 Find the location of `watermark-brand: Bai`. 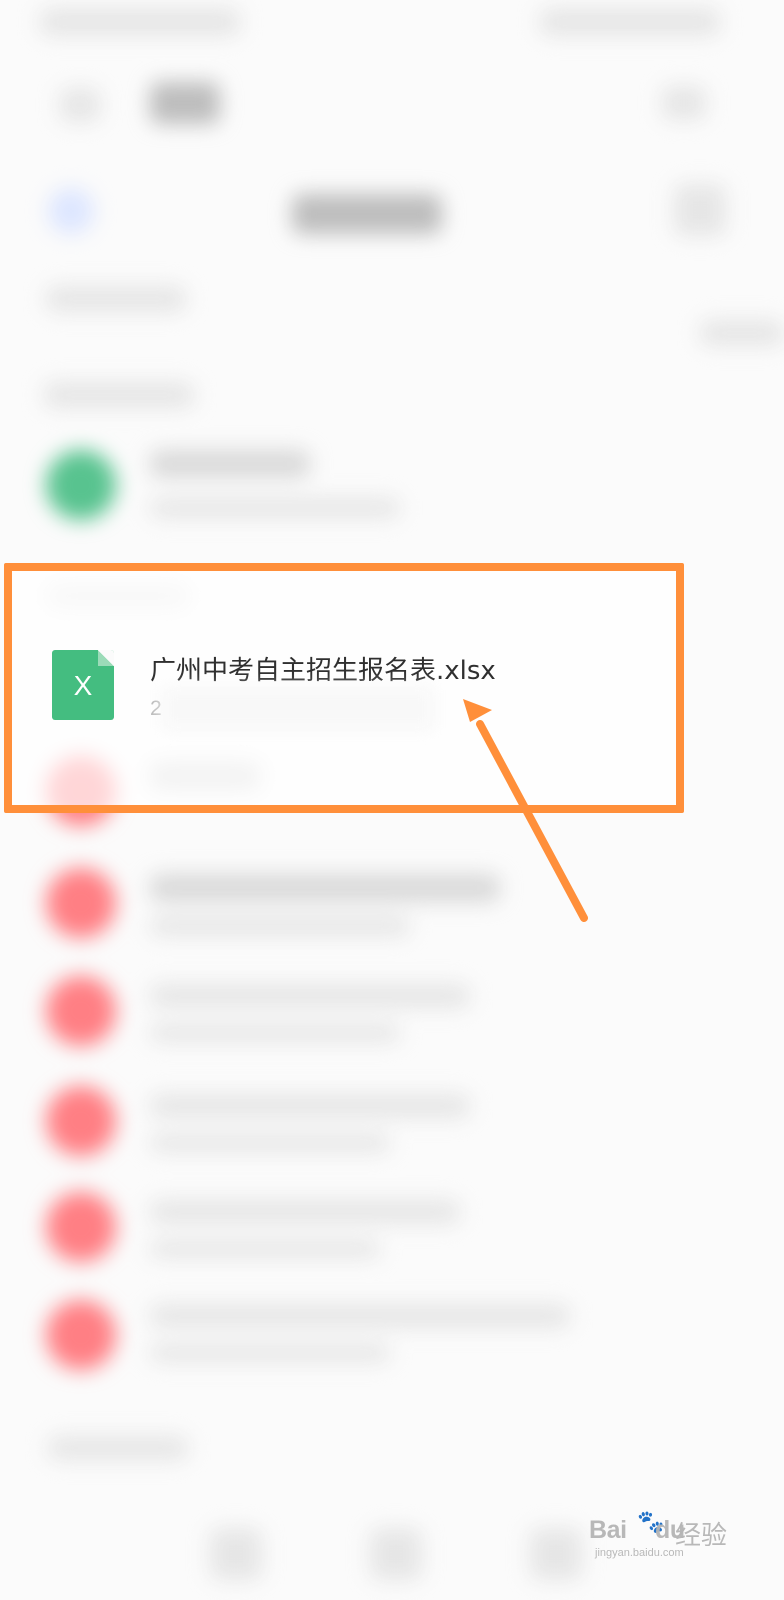

watermark-brand: Bai is located at coordinates (608, 1530).